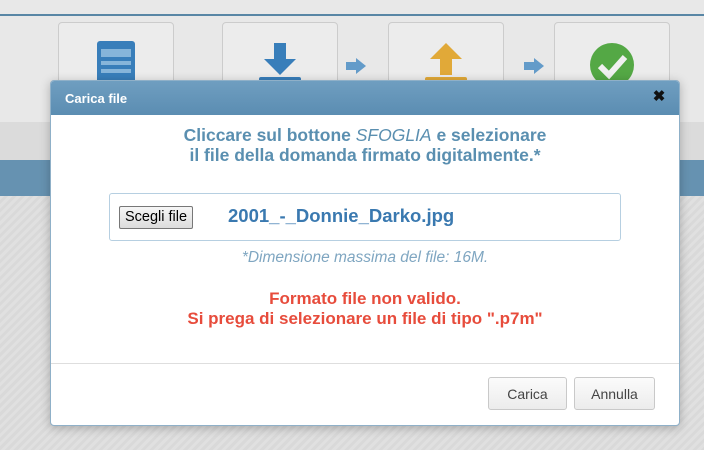  What do you see at coordinates (156, 217) in the screenshot?
I see `choose-file-button: Scegli file` at bounding box center [156, 217].